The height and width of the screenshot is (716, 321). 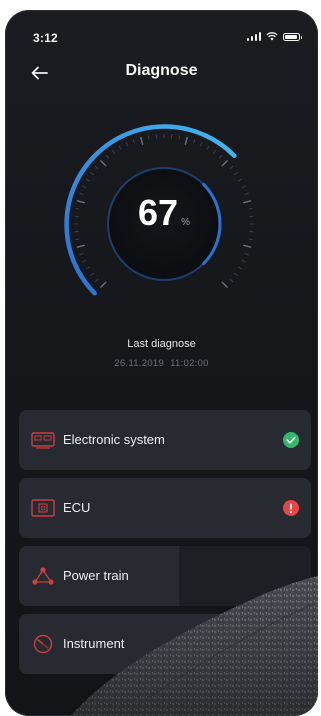 I want to click on page-title: Diagnose, so click(x=161, y=70).